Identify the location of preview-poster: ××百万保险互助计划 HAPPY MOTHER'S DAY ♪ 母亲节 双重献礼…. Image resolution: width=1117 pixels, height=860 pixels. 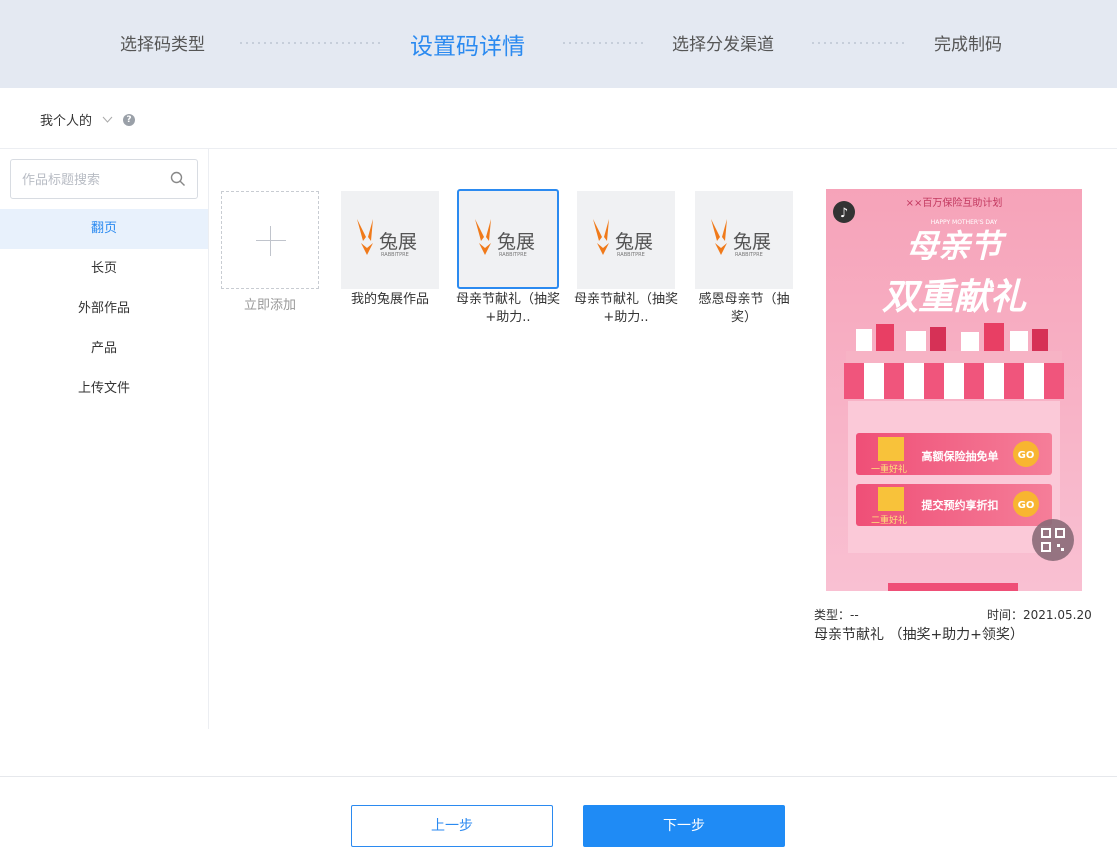
(954, 390).